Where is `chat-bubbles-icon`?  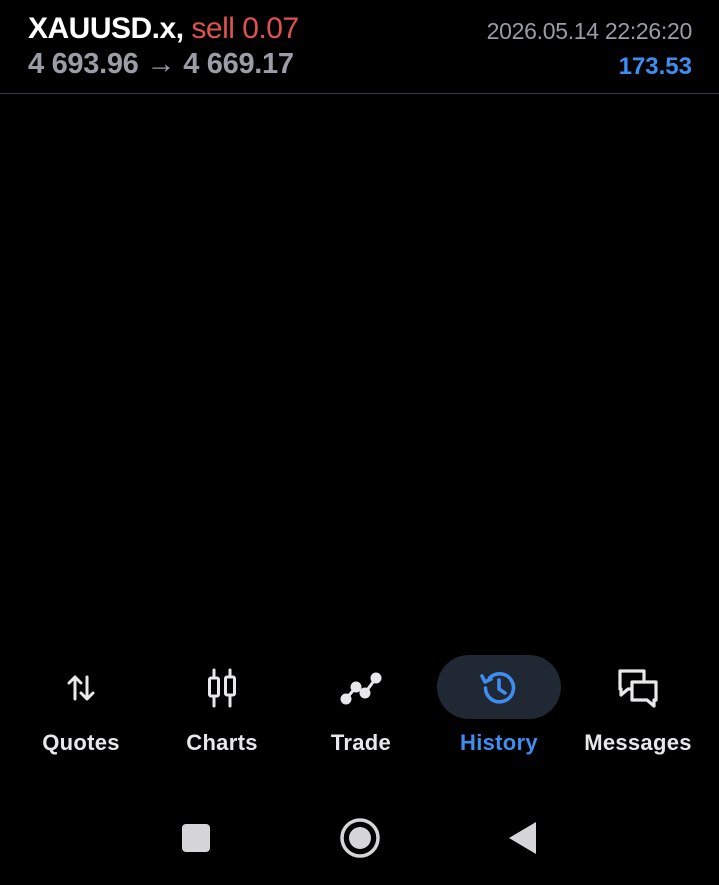
chat-bubbles-icon is located at coordinates (638, 688).